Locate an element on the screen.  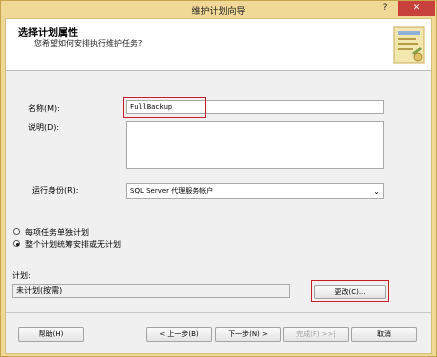
run-as-select: SQL Server 代理服务帐户 ⌄ is located at coordinates (255, 191).